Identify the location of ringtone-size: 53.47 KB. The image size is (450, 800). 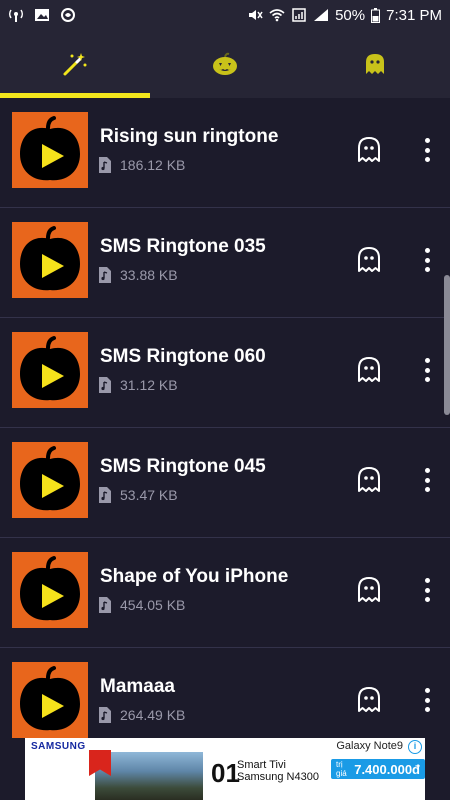
(149, 495).